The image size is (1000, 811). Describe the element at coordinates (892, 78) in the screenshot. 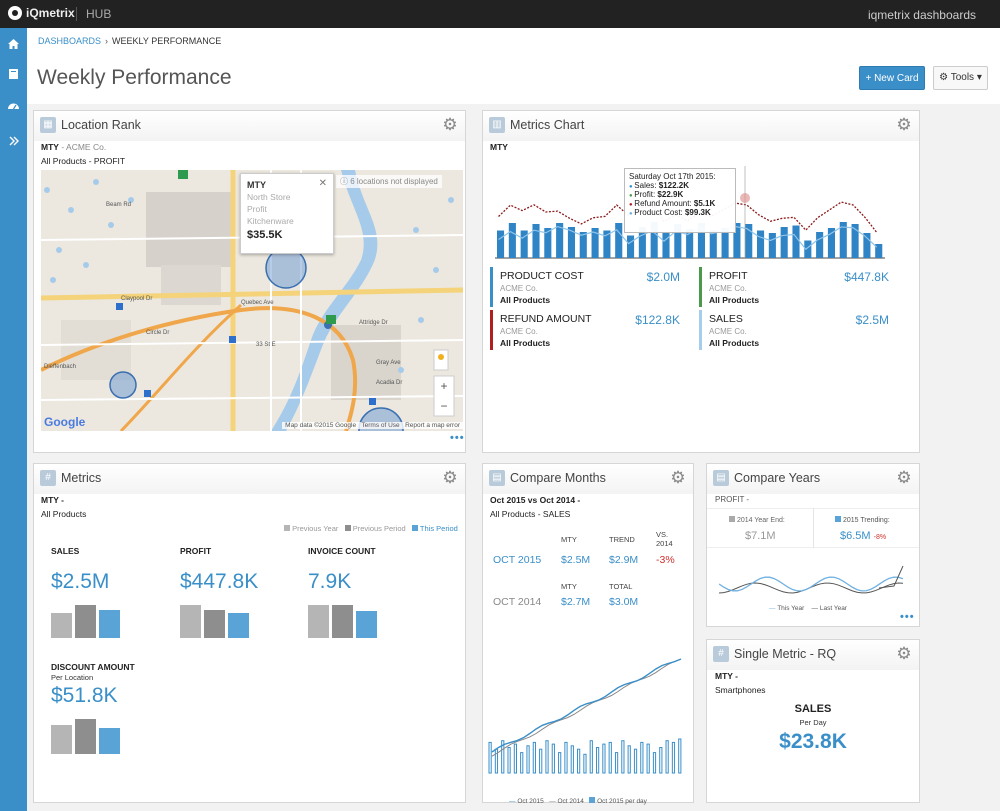

I see `new-card-button: + New Card` at that location.